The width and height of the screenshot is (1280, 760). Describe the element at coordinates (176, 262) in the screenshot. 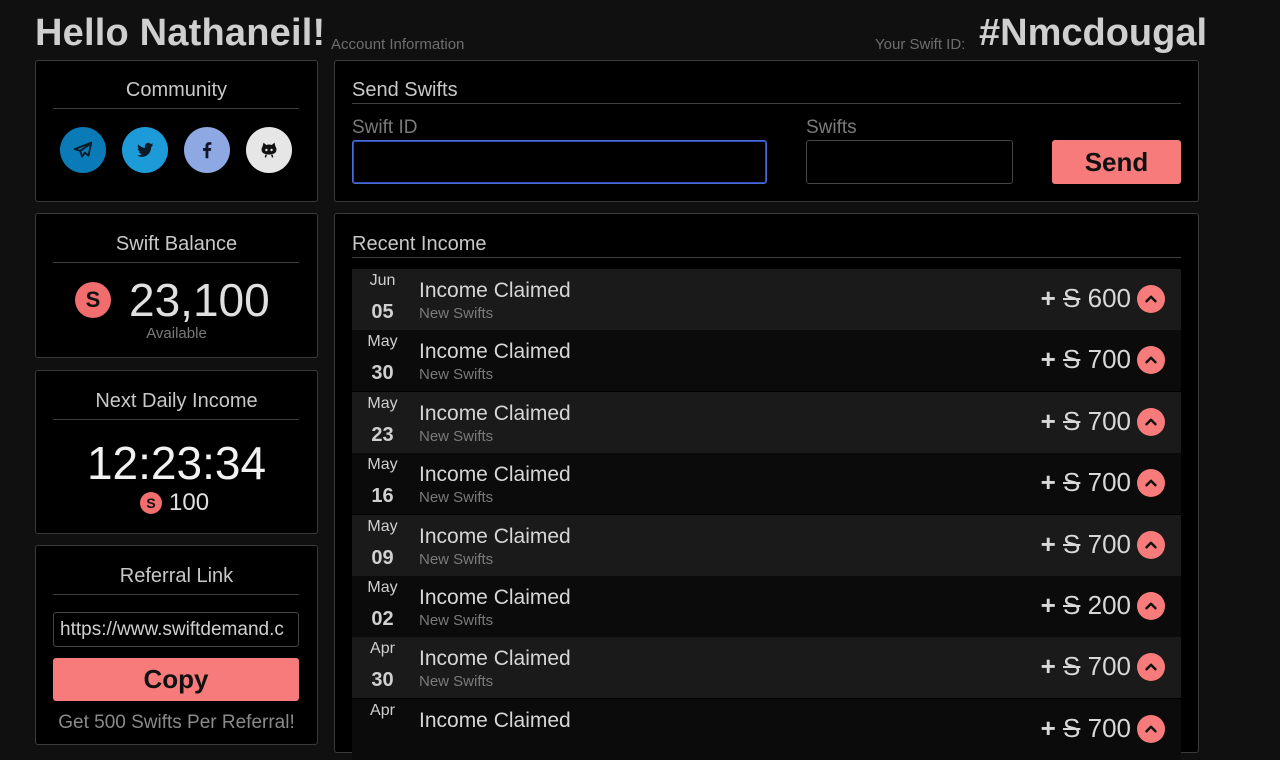

I see `swift-balance-divider` at that location.